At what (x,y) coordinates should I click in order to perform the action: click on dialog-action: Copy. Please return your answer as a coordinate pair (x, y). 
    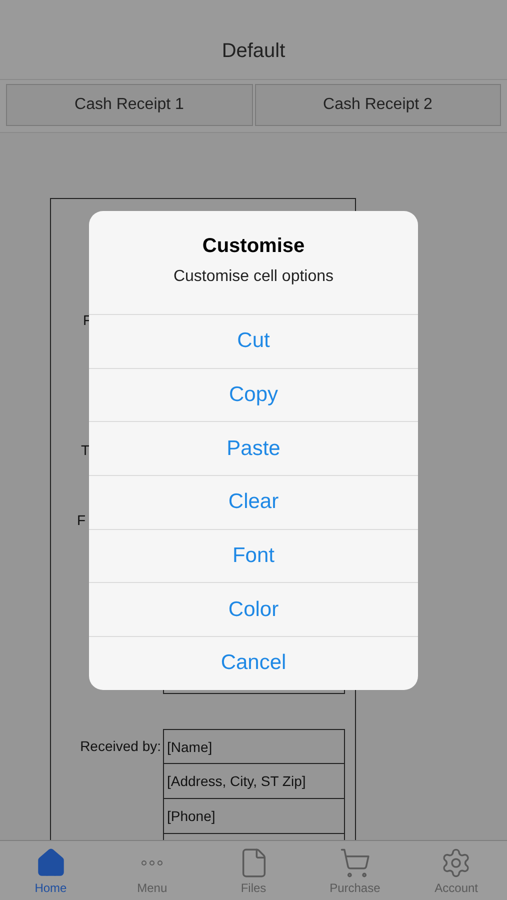
    Looking at the image, I should click on (253, 395).